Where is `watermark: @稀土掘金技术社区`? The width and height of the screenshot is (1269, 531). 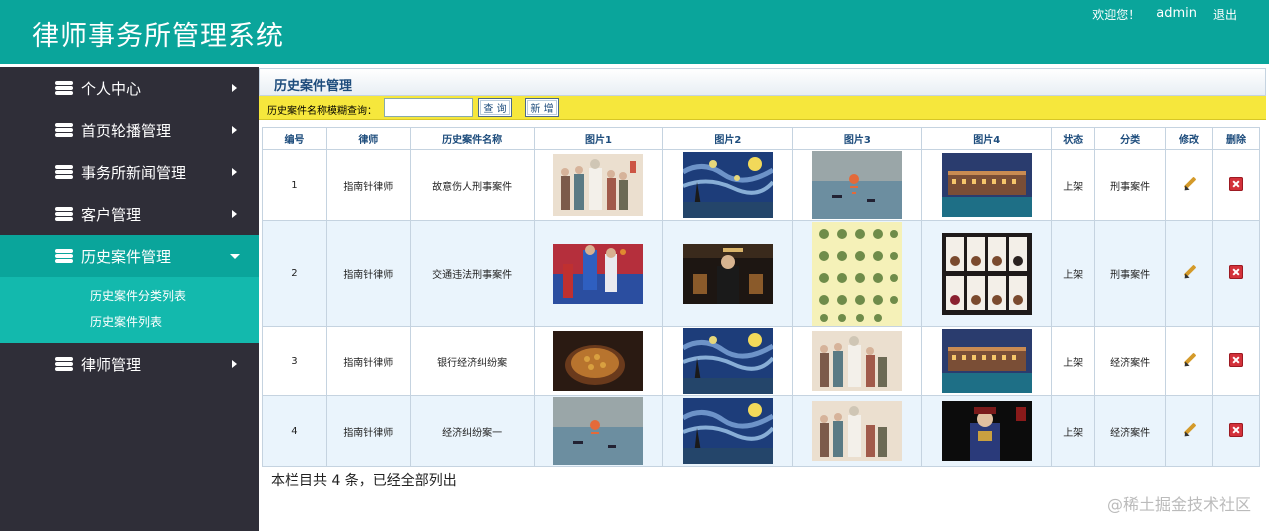
watermark: @稀土掘金技术社区 is located at coordinates (1178, 504).